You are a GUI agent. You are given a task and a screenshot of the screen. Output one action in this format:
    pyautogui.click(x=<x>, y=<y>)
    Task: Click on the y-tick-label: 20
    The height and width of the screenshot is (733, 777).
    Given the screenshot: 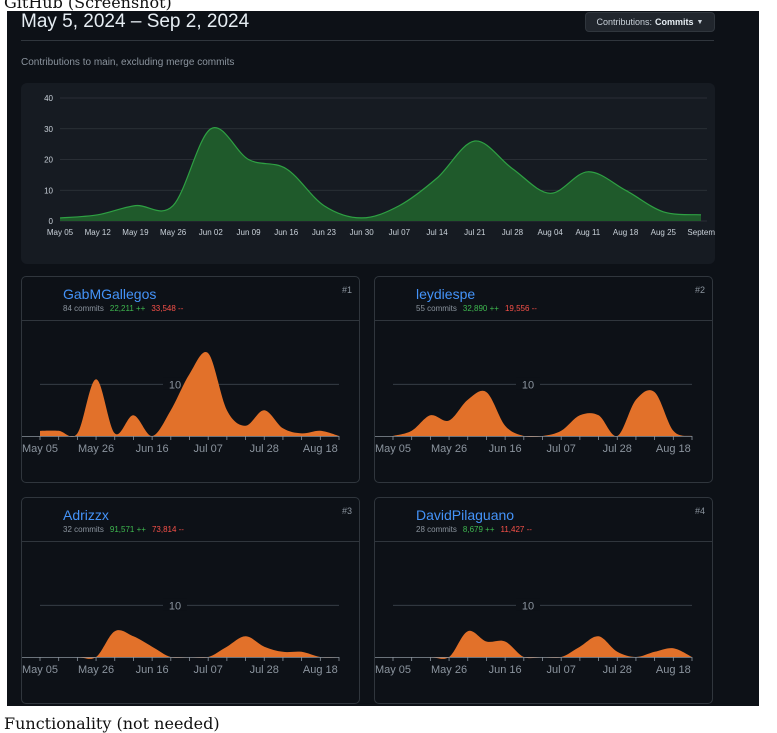 What is the action you would take?
    pyautogui.click(x=48, y=160)
    